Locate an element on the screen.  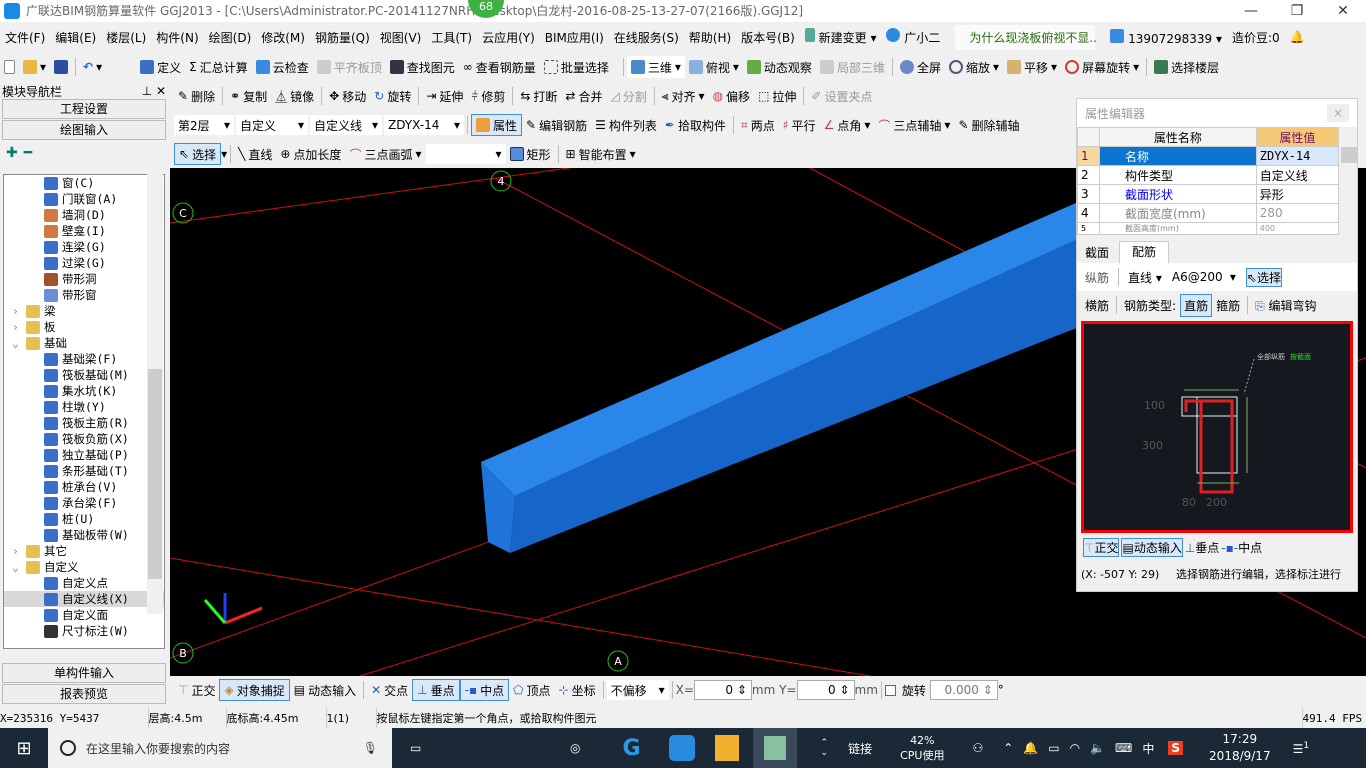
tree-item: › 梁 is located at coordinates (84, 311).